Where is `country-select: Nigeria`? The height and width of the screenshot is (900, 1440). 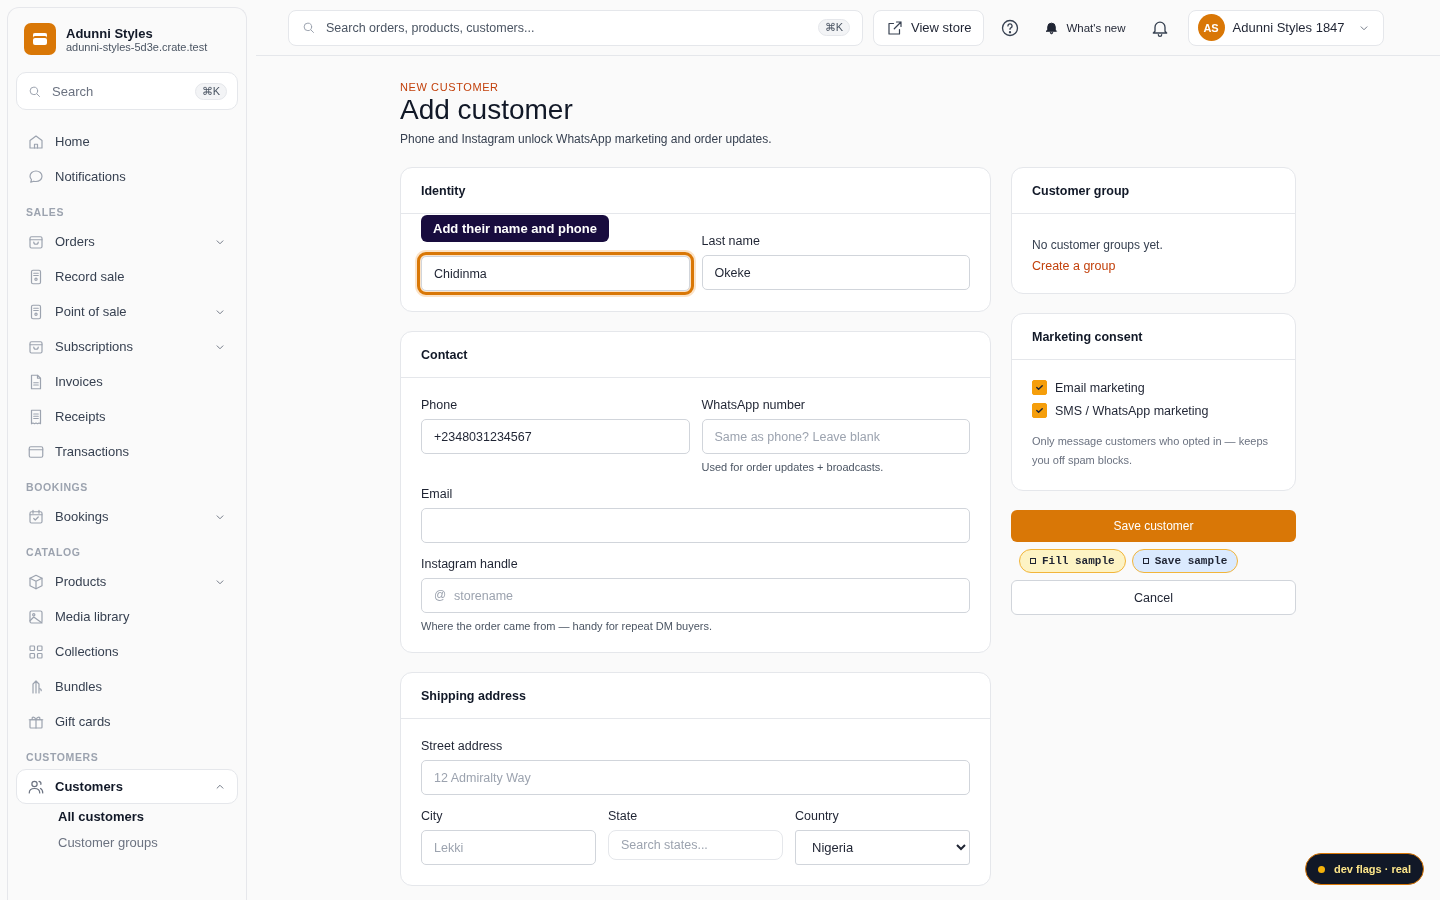 country-select: Nigeria is located at coordinates (882, 847).